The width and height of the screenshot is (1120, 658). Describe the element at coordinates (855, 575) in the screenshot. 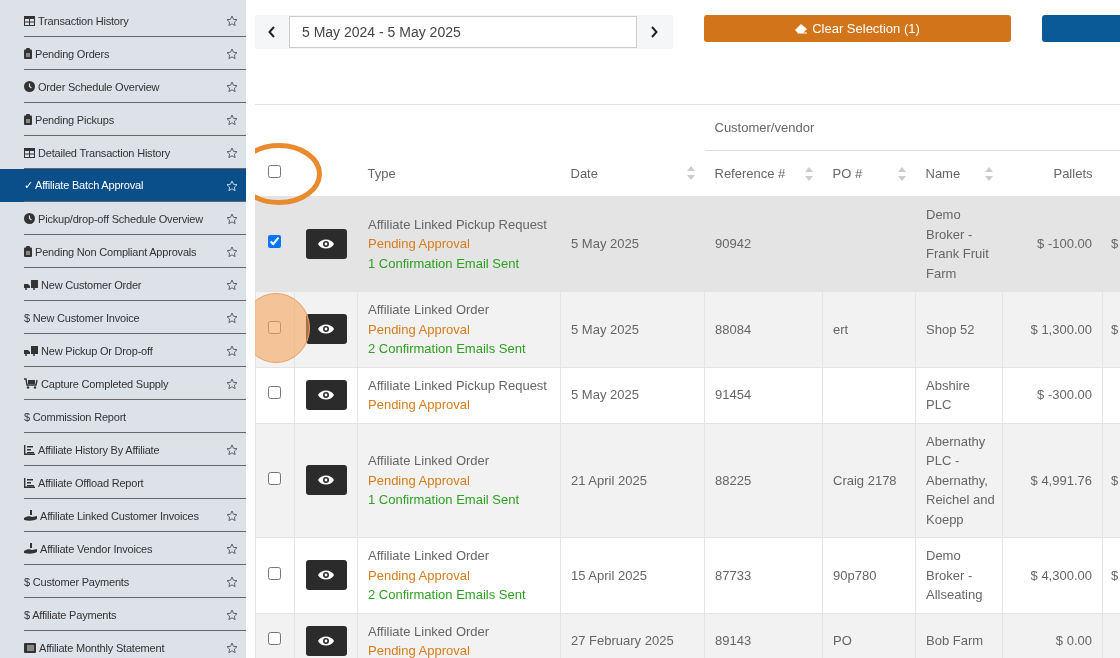

I see `po-cell: 90p780` at that location.